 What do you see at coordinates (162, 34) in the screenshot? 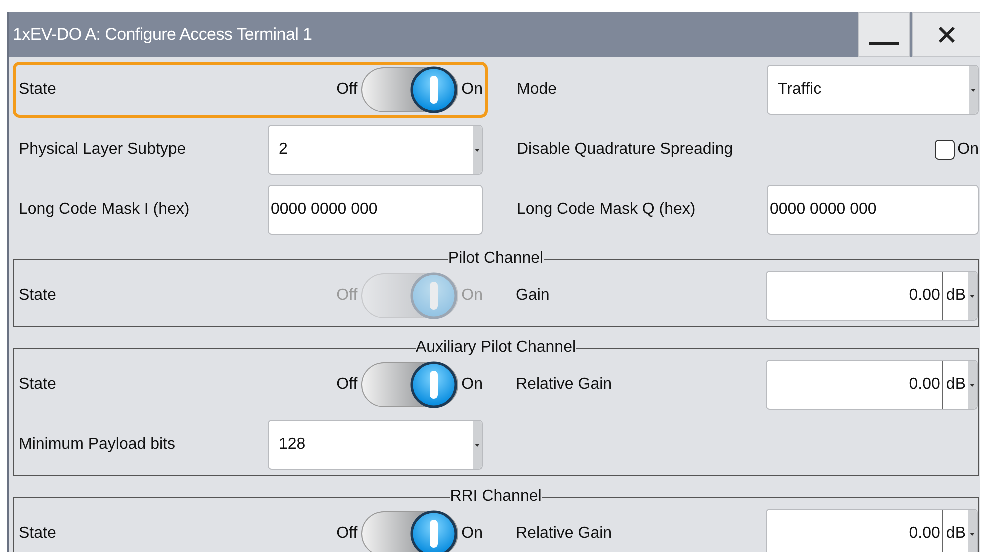
I see `window-title: 1xEV-DO A: Configure Access Terminal 1` at bounding box center [162, 34].